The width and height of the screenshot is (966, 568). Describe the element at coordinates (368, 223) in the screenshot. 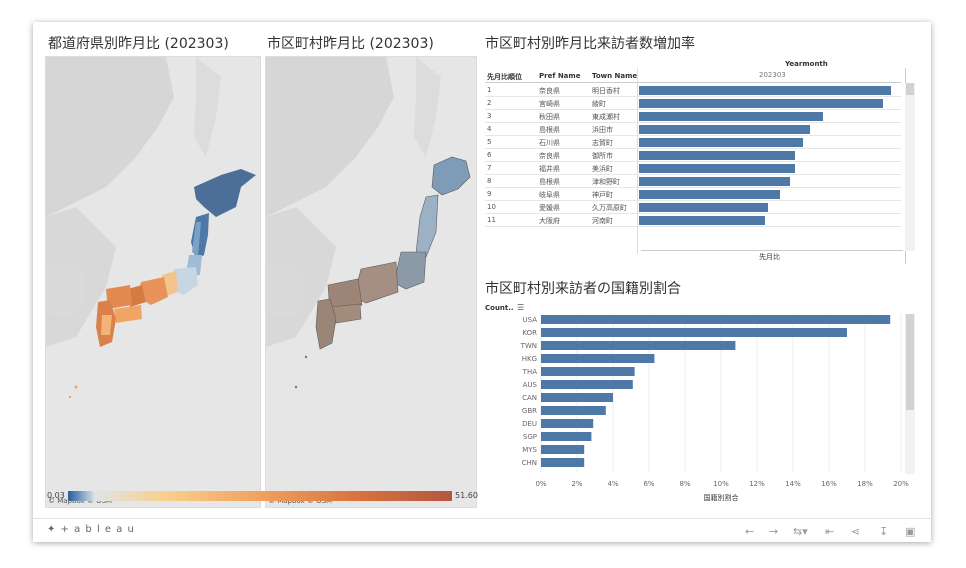

I see `city-map-graphic` at that location.